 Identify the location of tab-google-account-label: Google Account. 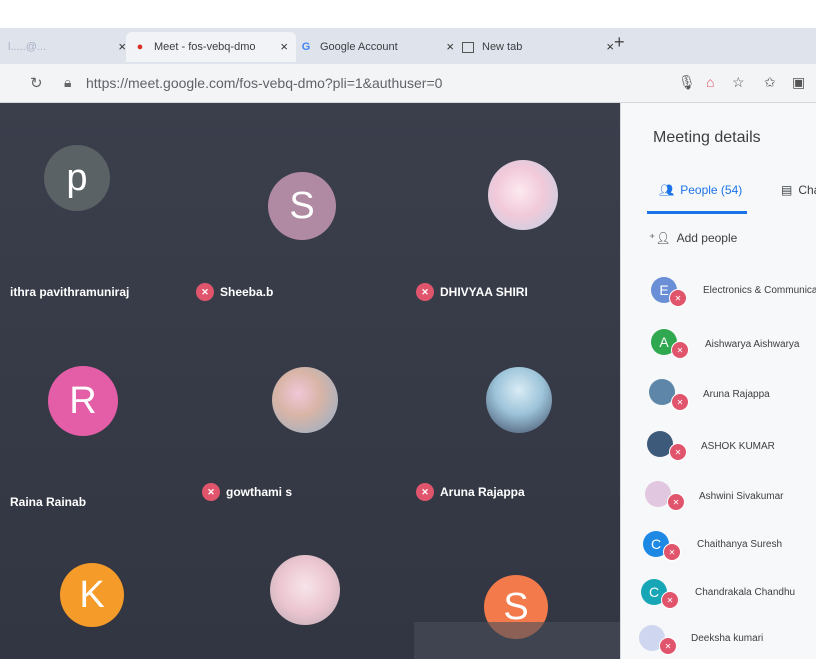
(359, 47).